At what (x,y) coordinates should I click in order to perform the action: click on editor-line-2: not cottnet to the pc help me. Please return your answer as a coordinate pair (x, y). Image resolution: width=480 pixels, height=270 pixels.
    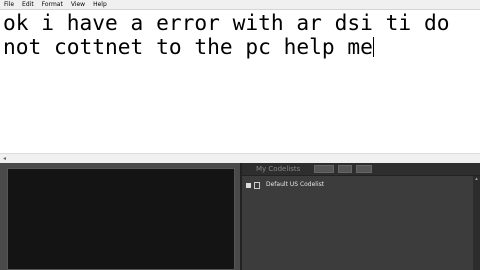
    Looking at the image, I should click on (188, 46).